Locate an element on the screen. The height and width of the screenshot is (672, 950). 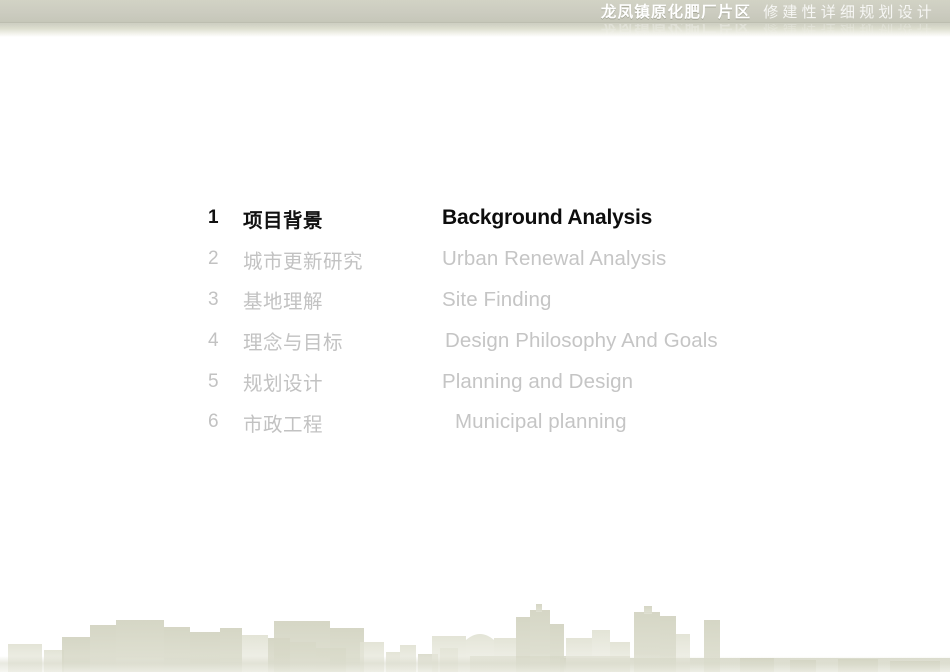
agenda-item-5: 5 规划设计 Planning and Design is located at coordinates (475, 381).